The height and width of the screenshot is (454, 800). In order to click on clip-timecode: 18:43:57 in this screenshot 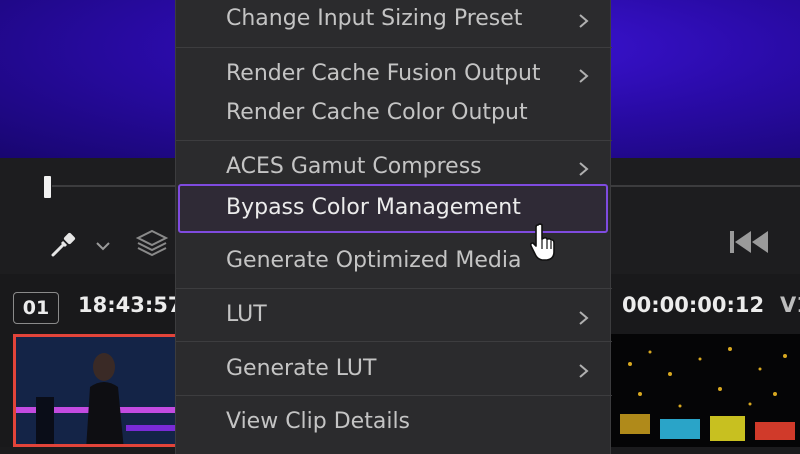, I will do `click(130, 305)`.